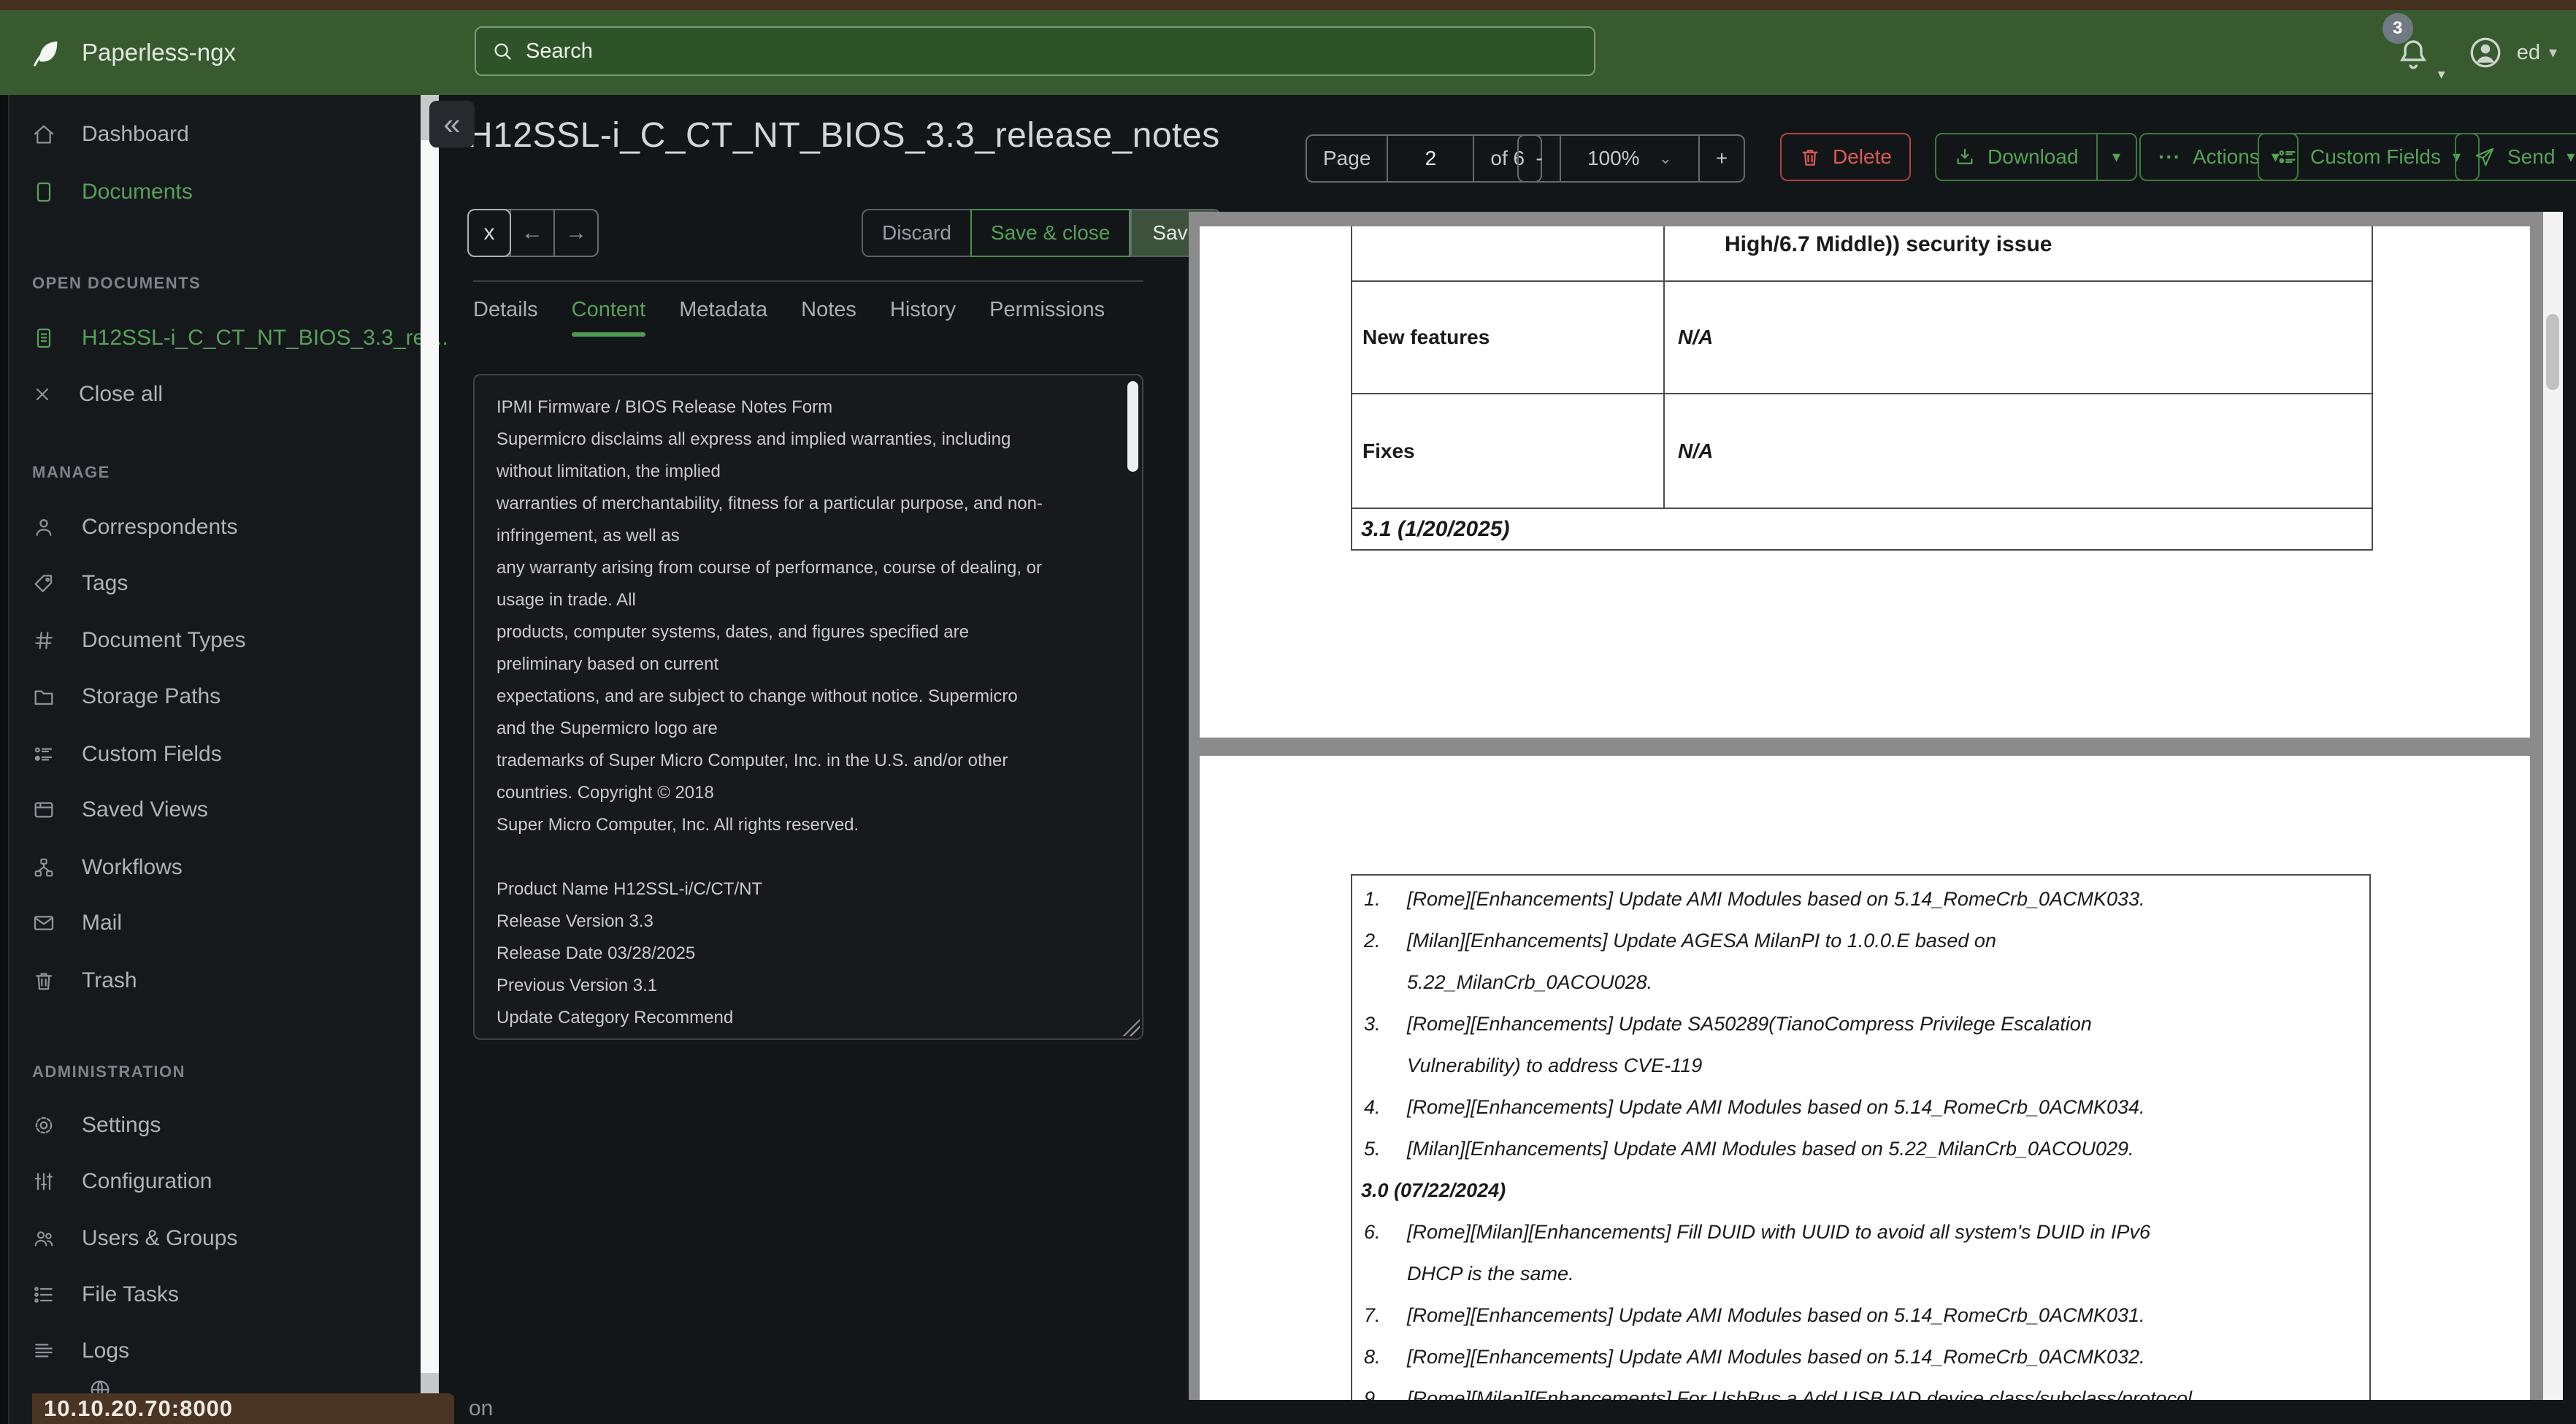 The image size is (2576, 1424). Describe the element at coordinates (828, 316) in the screenshot. I see `tab-notes: Notes` at that location.